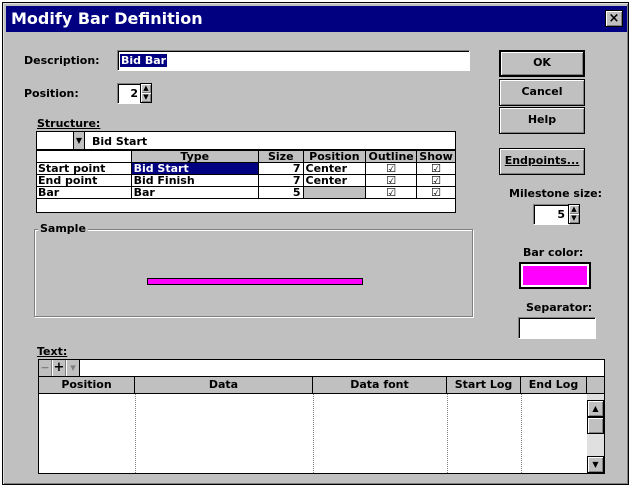 The image size is (631, 487). I want to click on title-bar: Modify Bar Definition ×, so click(316, 19).